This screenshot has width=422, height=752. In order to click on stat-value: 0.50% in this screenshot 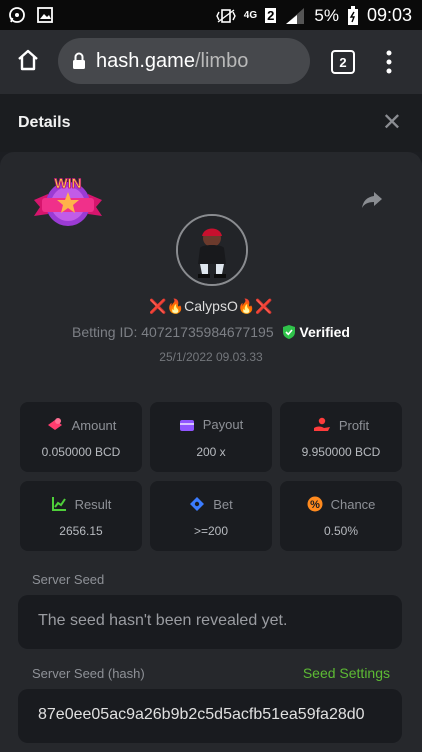, I will do `click(341, 531)`.